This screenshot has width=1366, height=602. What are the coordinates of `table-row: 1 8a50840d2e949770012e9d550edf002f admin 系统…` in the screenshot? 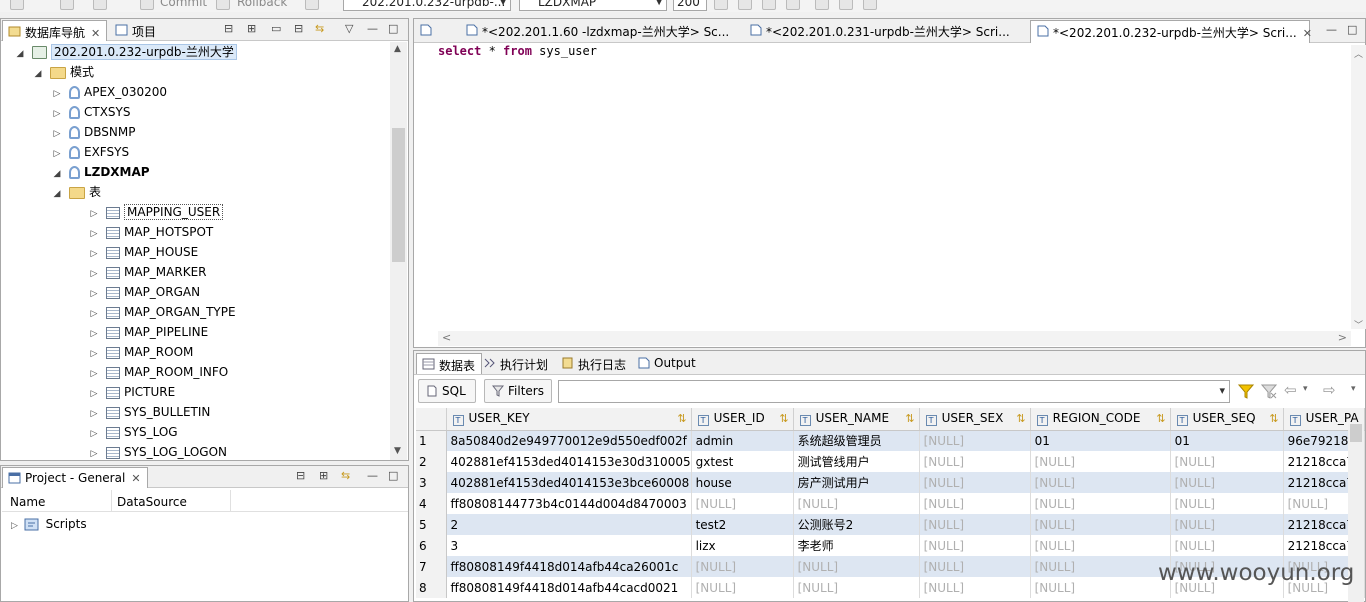 It's located at (890, 440).